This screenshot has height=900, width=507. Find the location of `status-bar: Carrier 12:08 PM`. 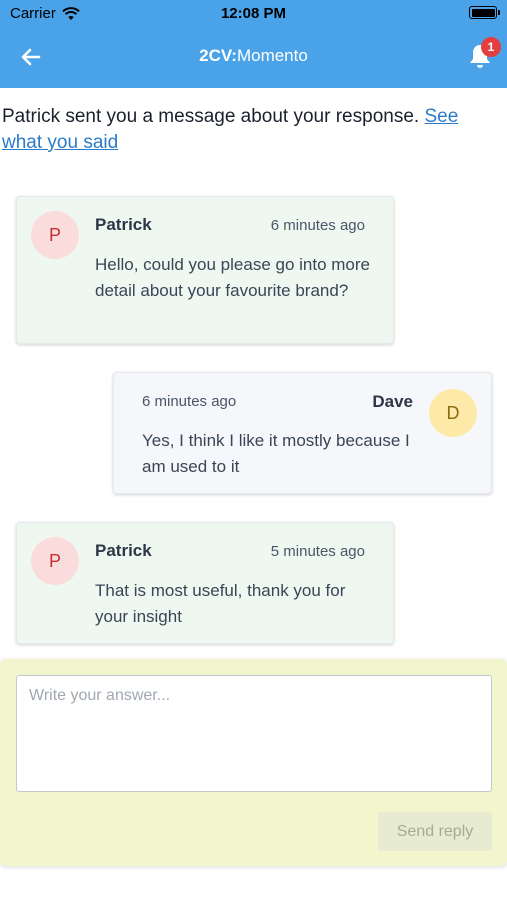

status-bar: Carrier 12:08 PM is located at coordinates (253, 13).